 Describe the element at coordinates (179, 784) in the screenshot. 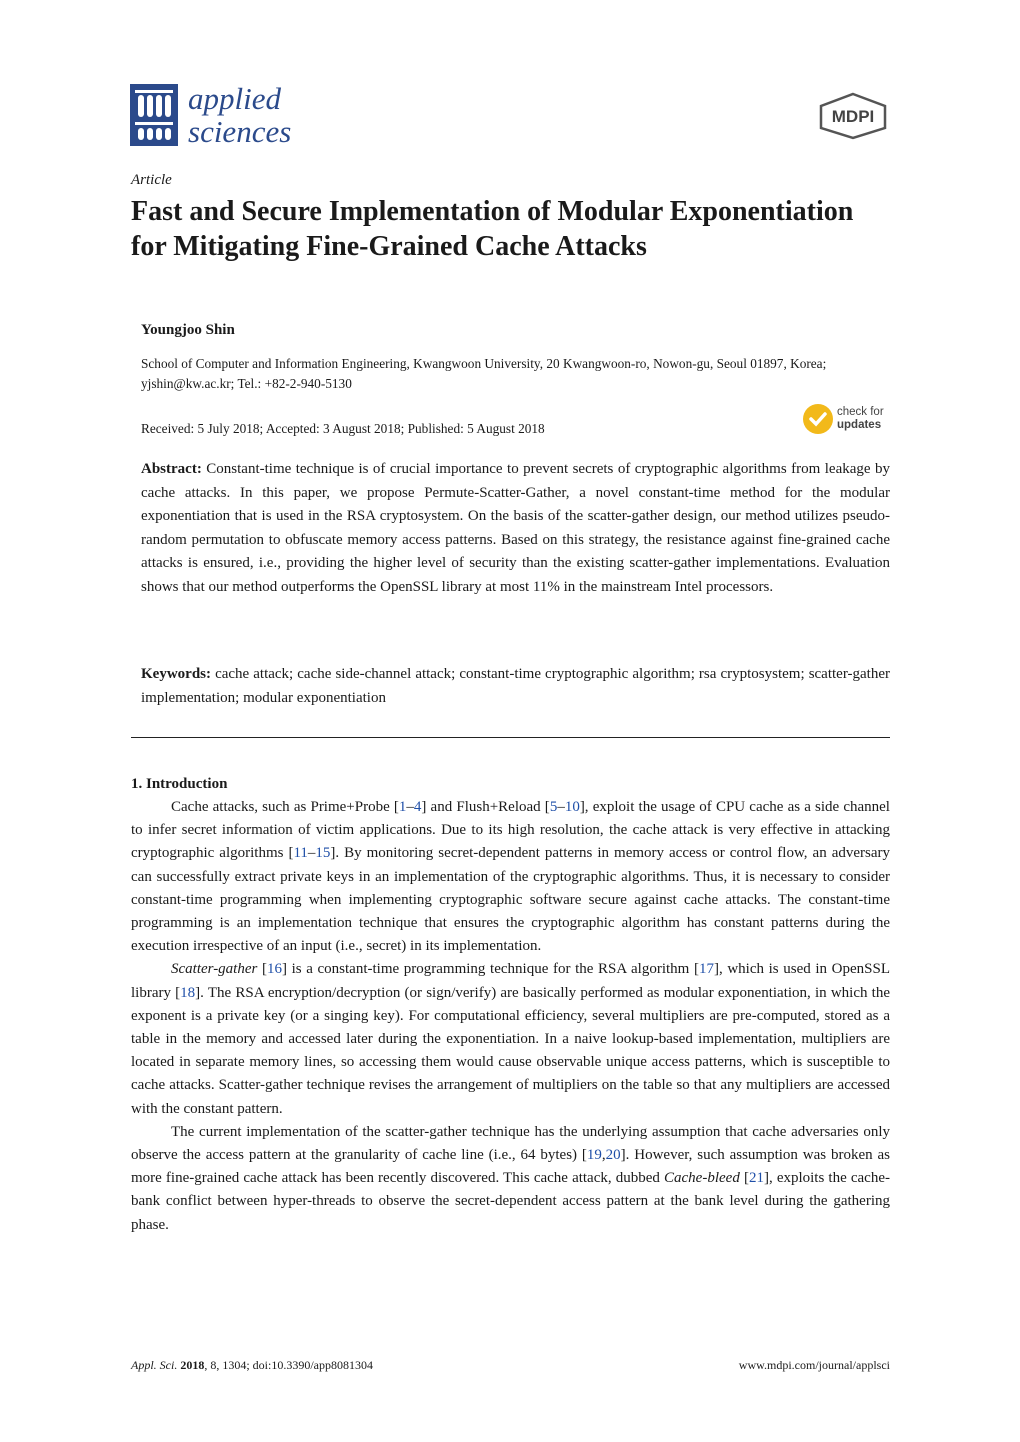

I see `section-heading: 1. Introduction` at that location.